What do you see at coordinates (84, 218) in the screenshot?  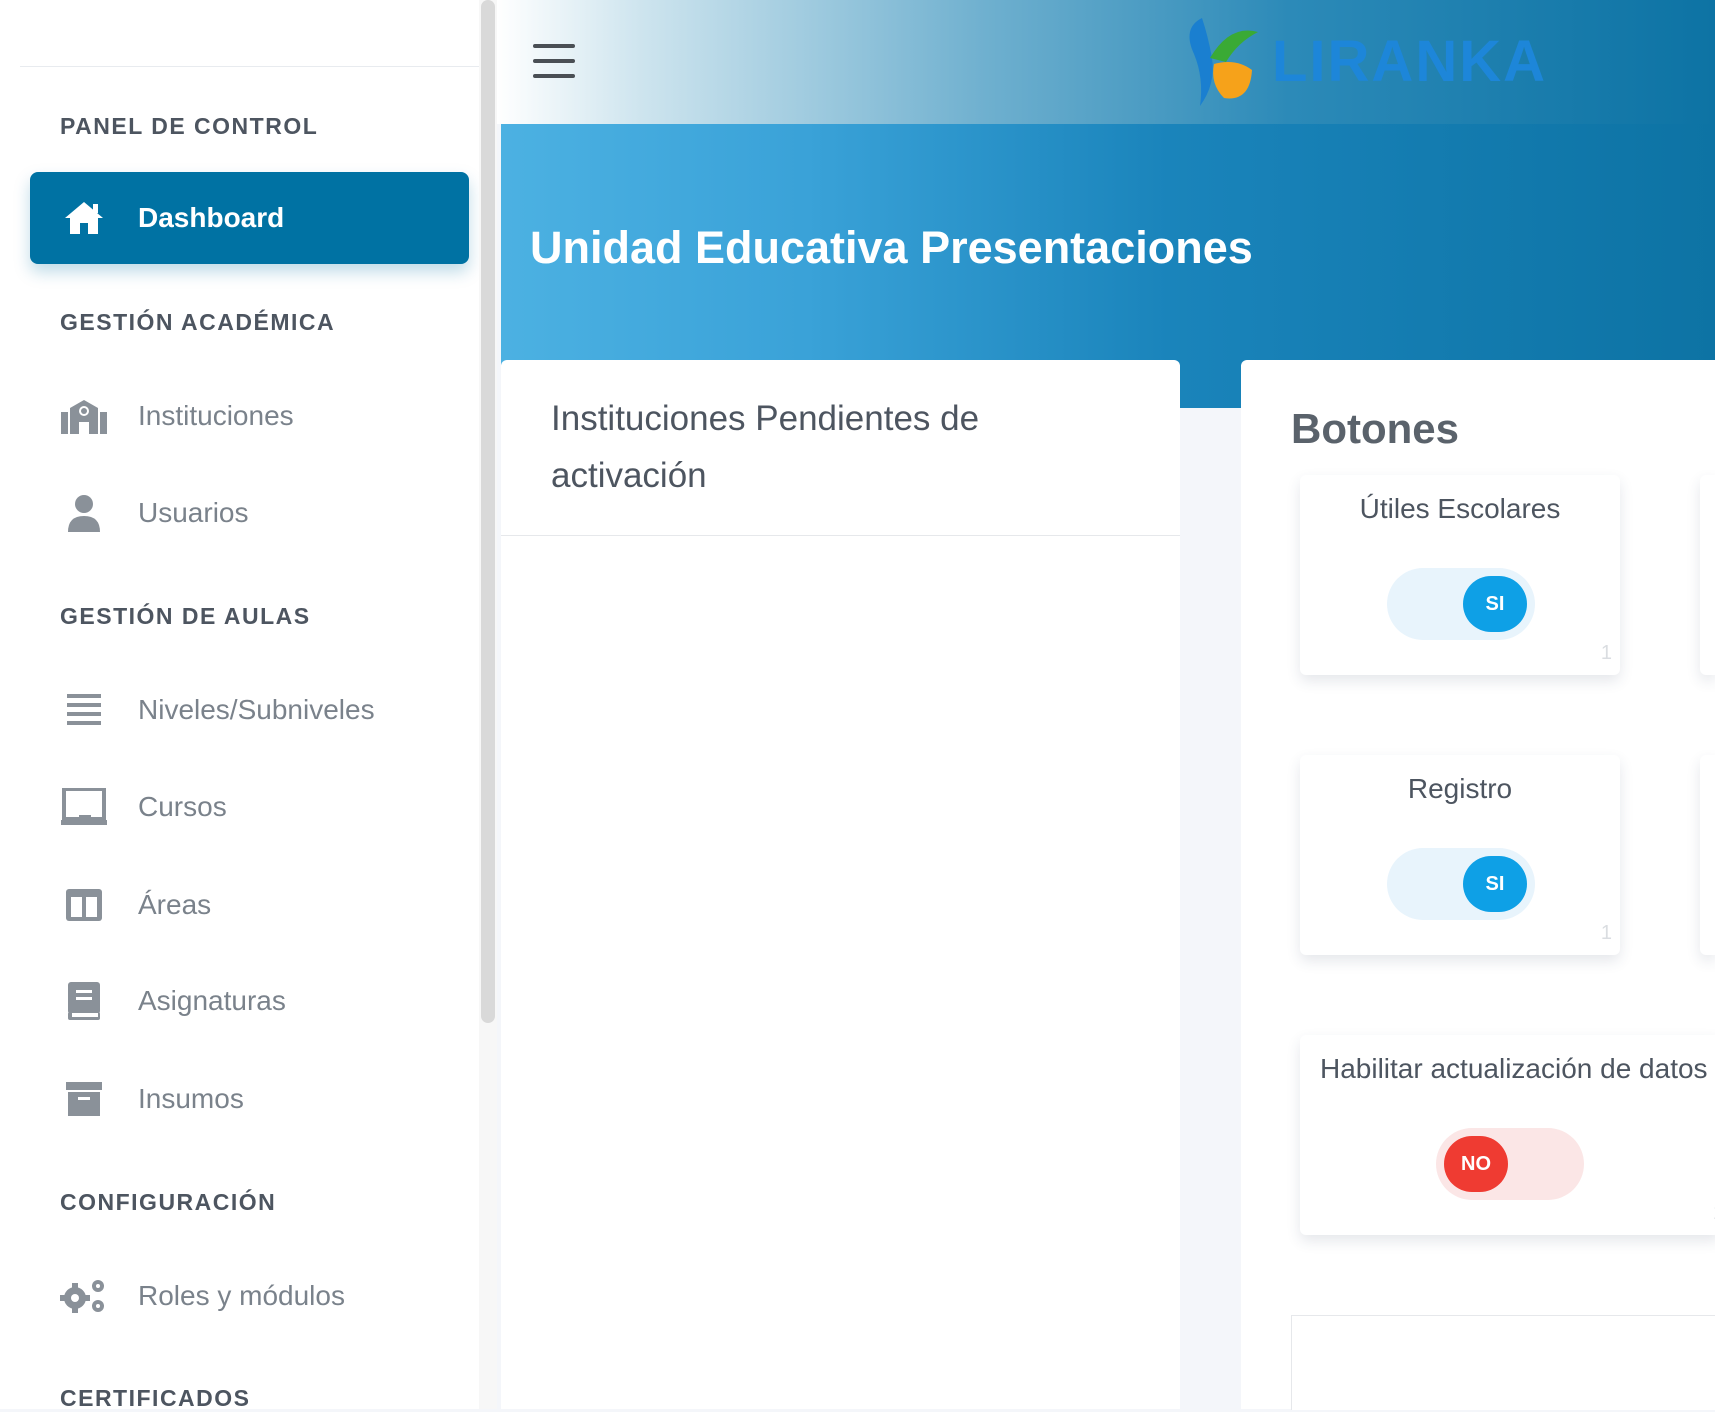 I see `home-icon` at bounding box center [84, 218].